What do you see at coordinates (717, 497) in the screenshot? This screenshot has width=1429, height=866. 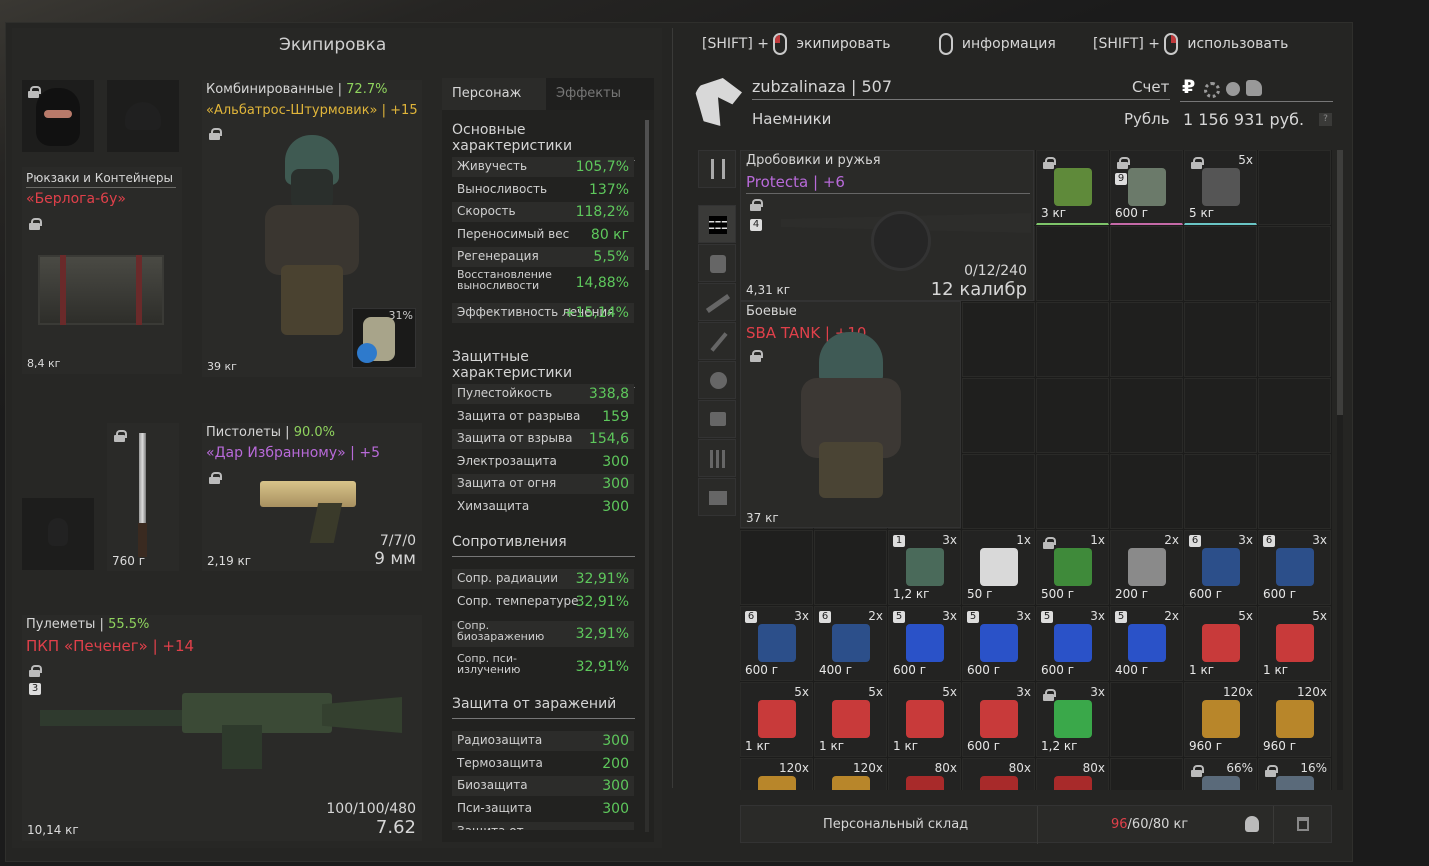 I see `misc-filter-icon` at bounding box center [717, 497].